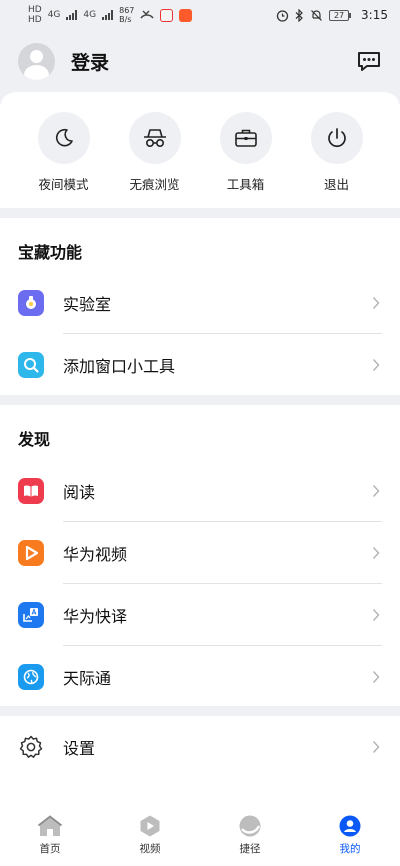 This screenshot has height=866, width=400. I want to click on toolbox-label: 工具箱, so click(245, 184).